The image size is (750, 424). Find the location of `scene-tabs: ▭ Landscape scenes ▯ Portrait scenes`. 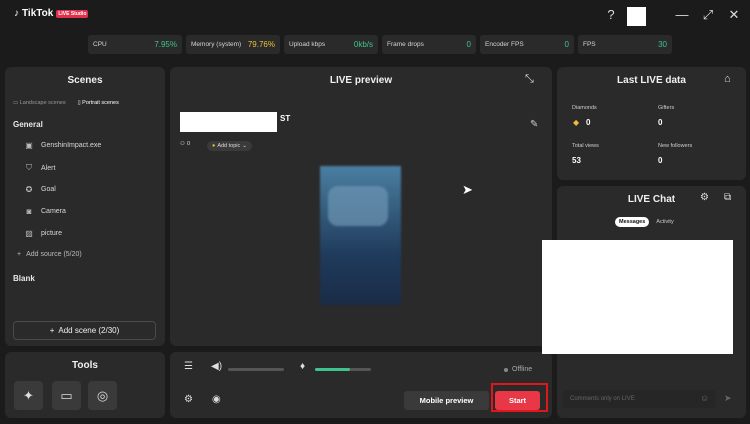

scene-tabs: ▭ Landscape scenes ▯ Portrait scenes is located at coordinates (66, 103).